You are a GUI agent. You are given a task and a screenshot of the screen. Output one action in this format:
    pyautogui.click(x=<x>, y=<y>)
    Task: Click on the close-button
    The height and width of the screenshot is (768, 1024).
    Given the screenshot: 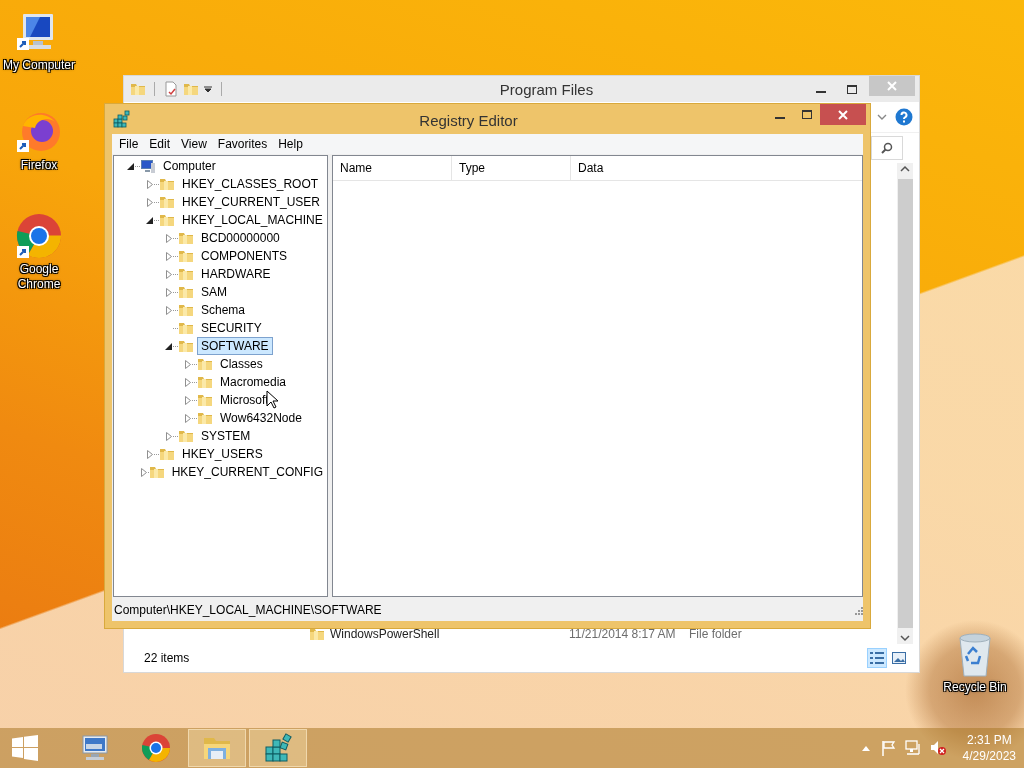 What is the action you would take?
    pyautogui.click(x=843, y=114)
    